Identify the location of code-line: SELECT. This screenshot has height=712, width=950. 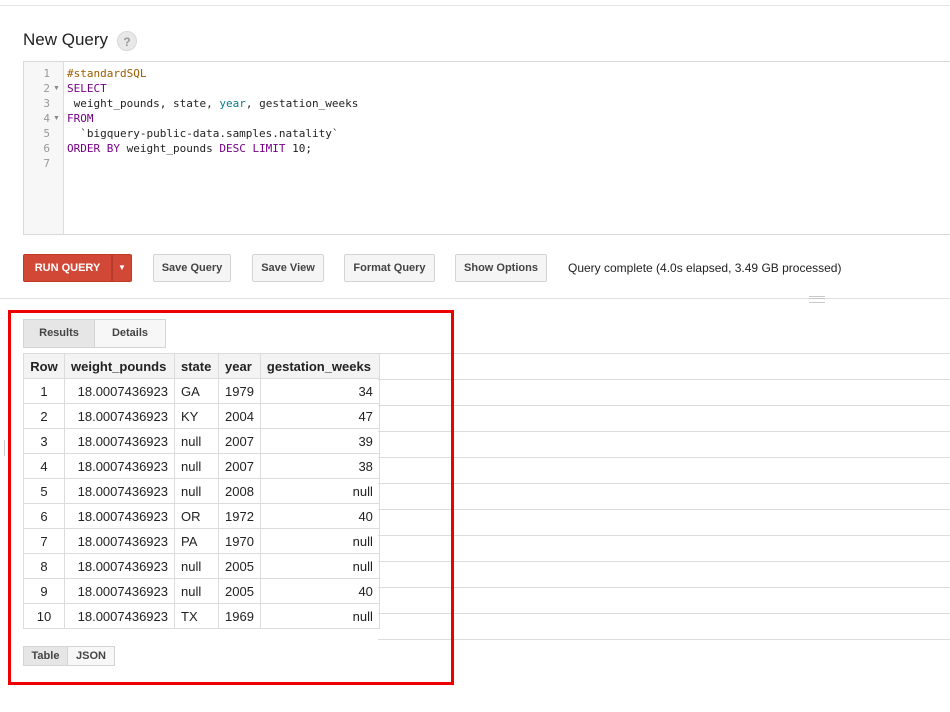
(87, 88).